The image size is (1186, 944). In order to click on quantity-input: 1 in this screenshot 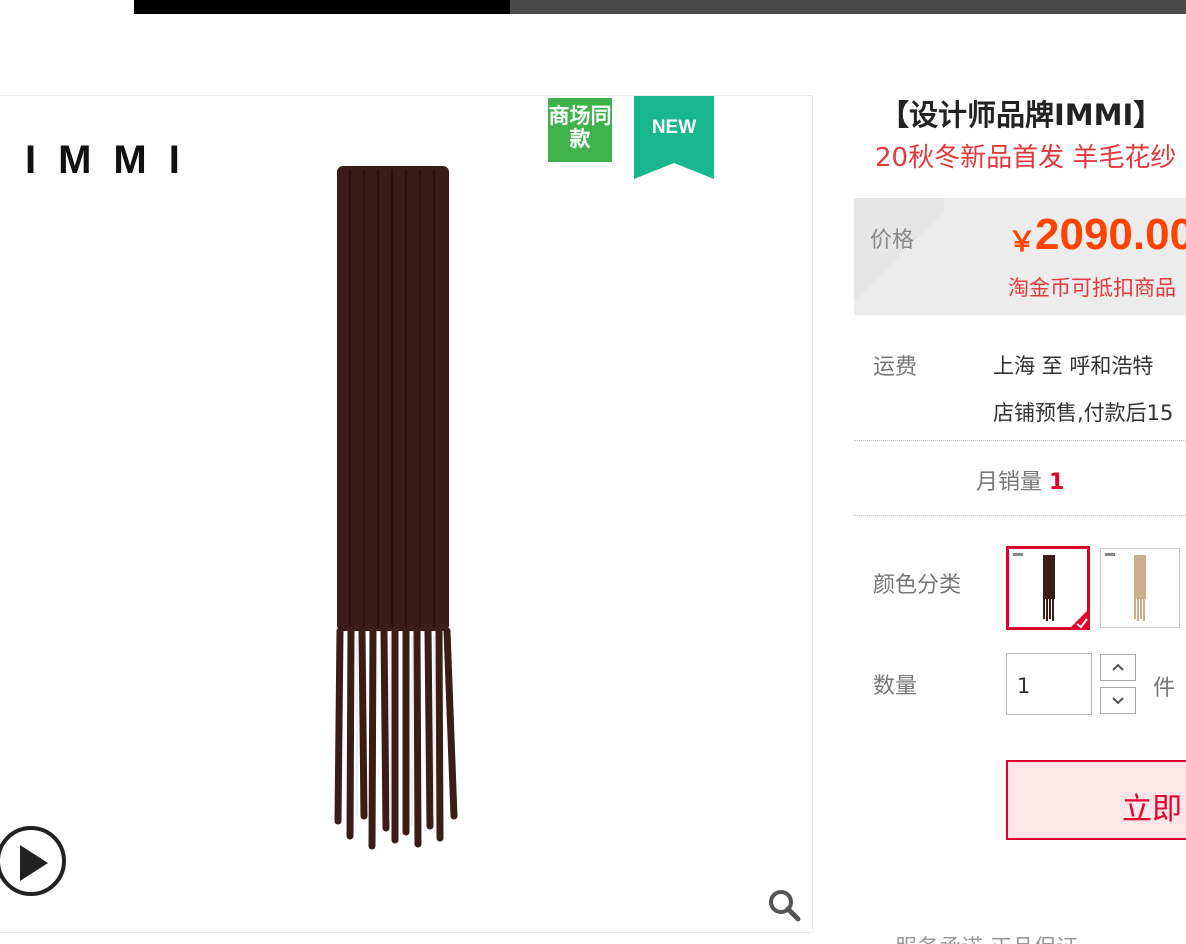, I will do `click(1049, 684)`.